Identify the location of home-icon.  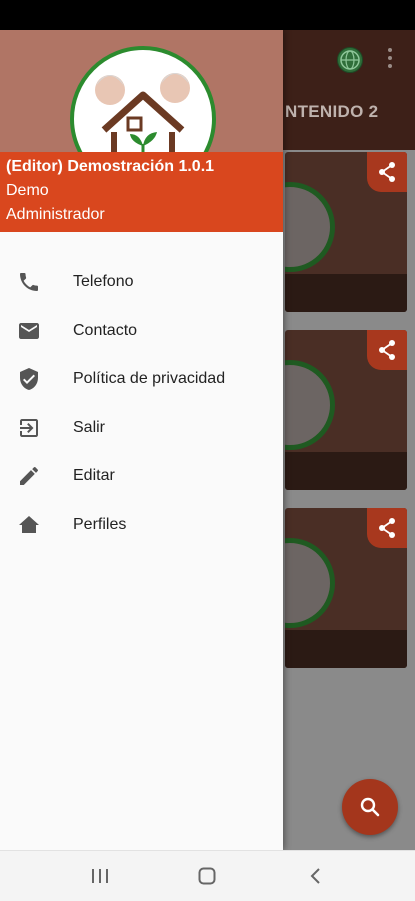
(29, 524).